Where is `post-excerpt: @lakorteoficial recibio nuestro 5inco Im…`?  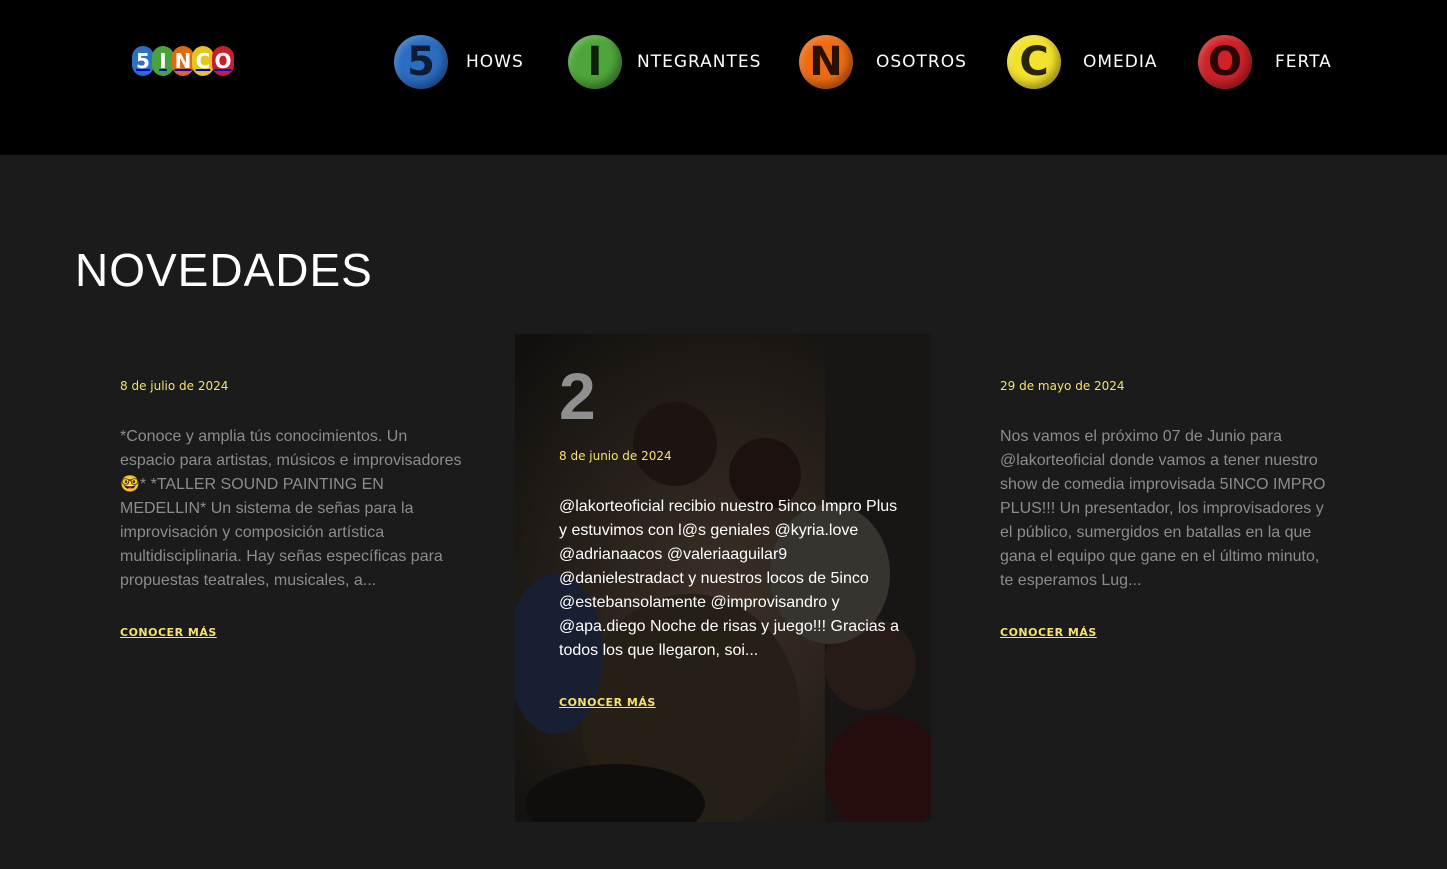 post-excerpt: @lakorteoficial recibio nuestro 5inco Im… is located at coordinates (729, 578).